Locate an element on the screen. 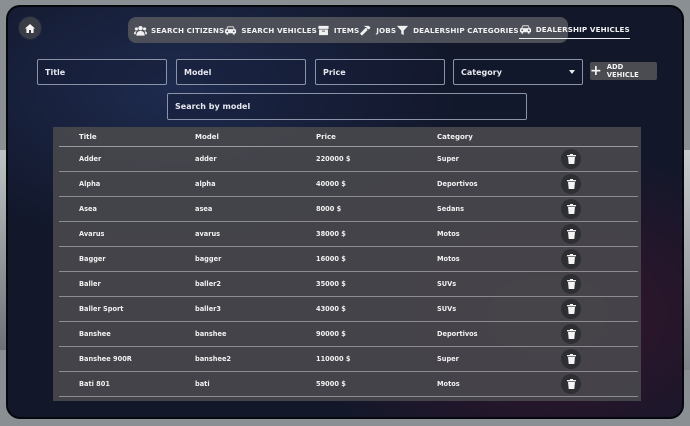  title-input is located at coordinates (102, 72).